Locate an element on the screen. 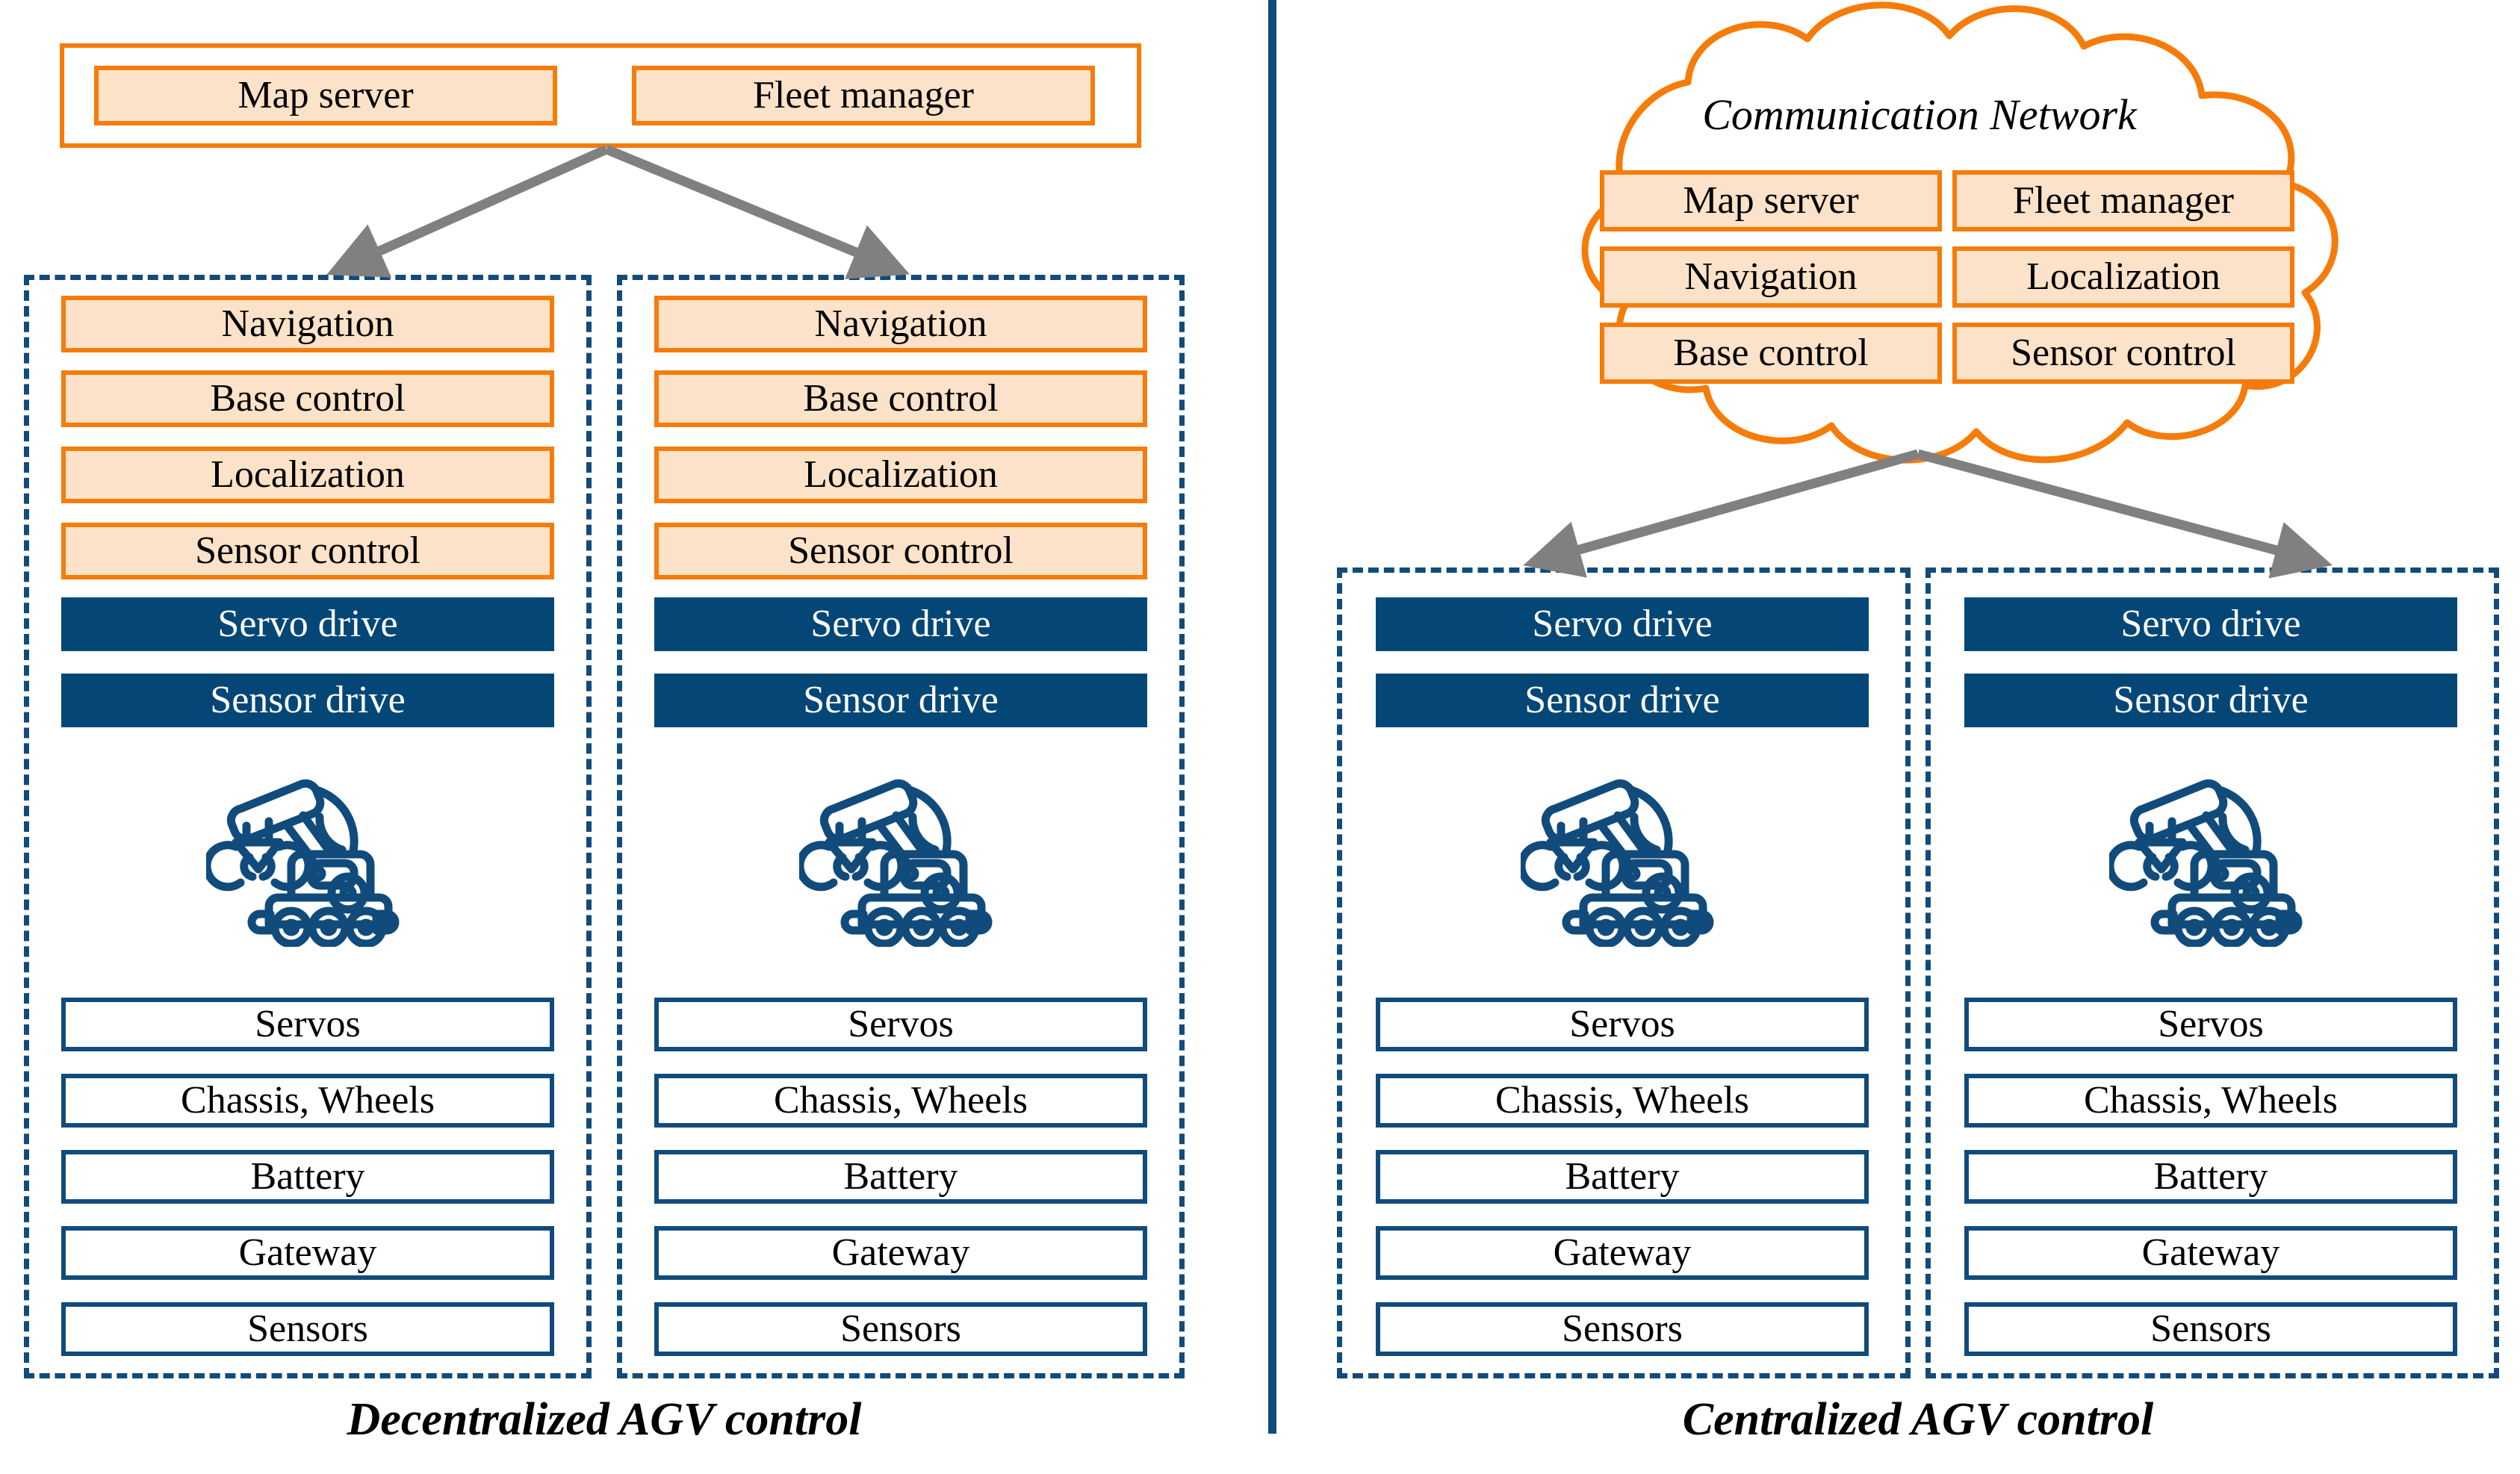 This screenshot has height=1474, width=2520. left-agv1-hardware-chassis-wheels: Chassis, Wheels is located at coordinates (307, 1101).